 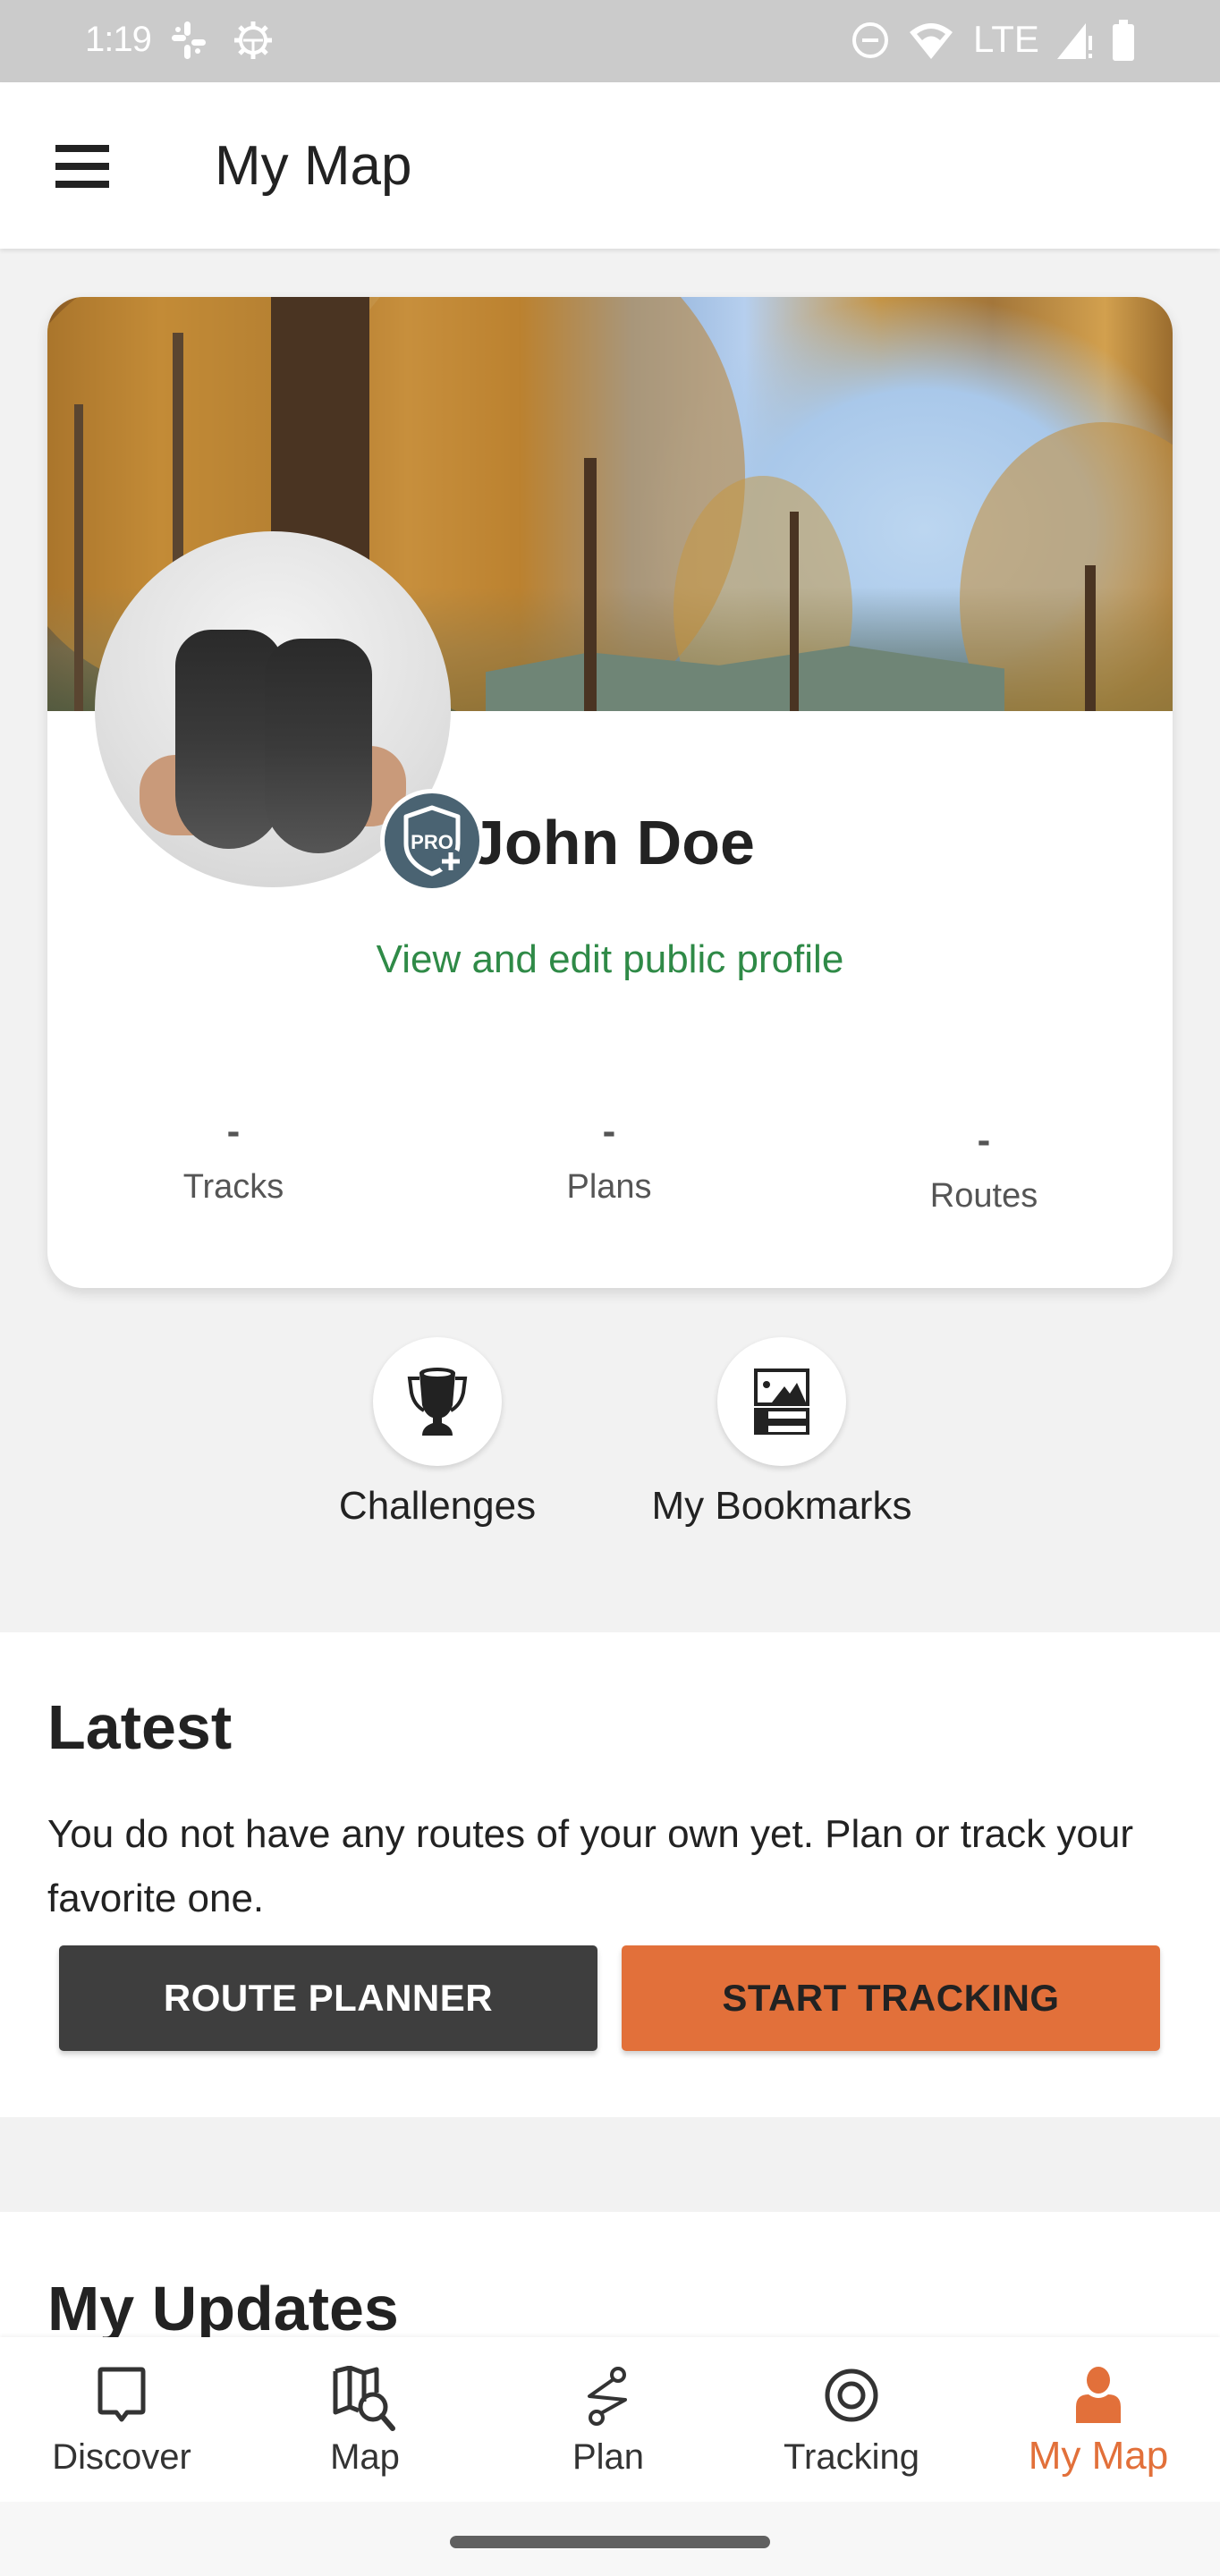 What do you see at coordinates (610, 959) in the screenshot?
I see `view-edit-profile-link: View and edit public profile` at bounding box center [610, 959].